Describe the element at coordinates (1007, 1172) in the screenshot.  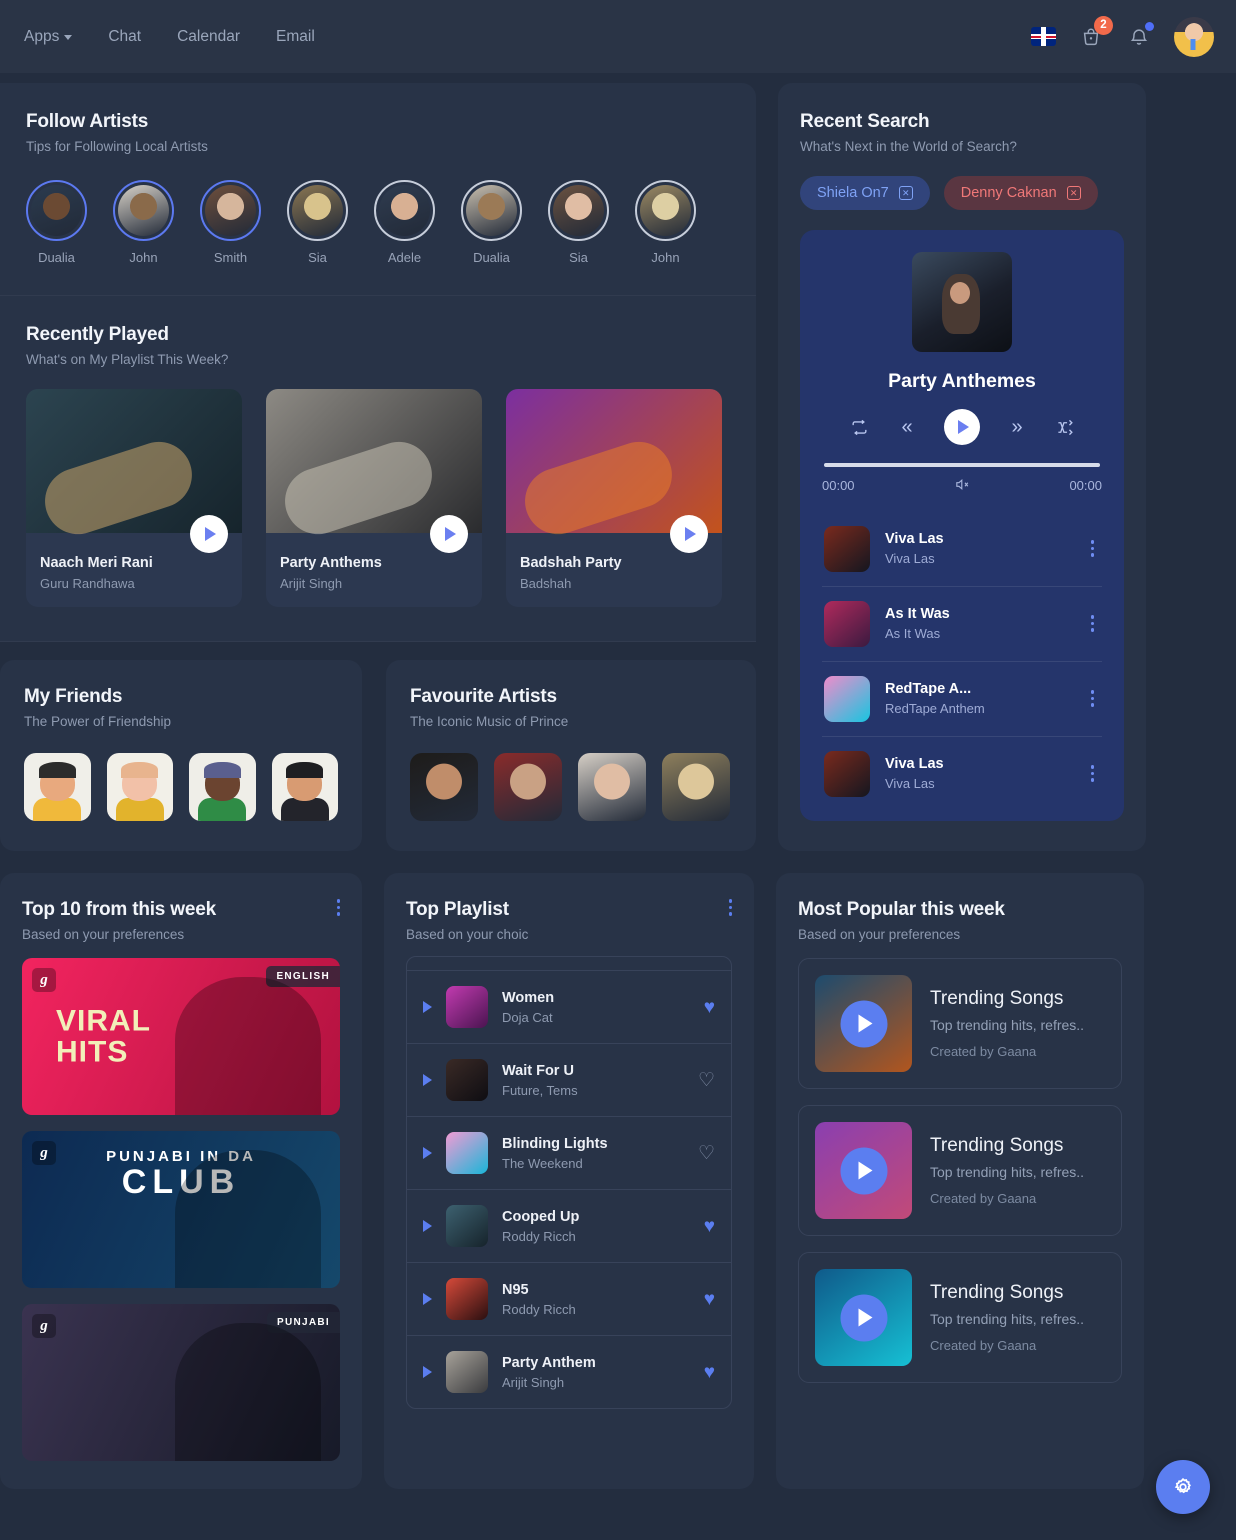
I see `playlist-description: Top trending hits, refres..` at that location.